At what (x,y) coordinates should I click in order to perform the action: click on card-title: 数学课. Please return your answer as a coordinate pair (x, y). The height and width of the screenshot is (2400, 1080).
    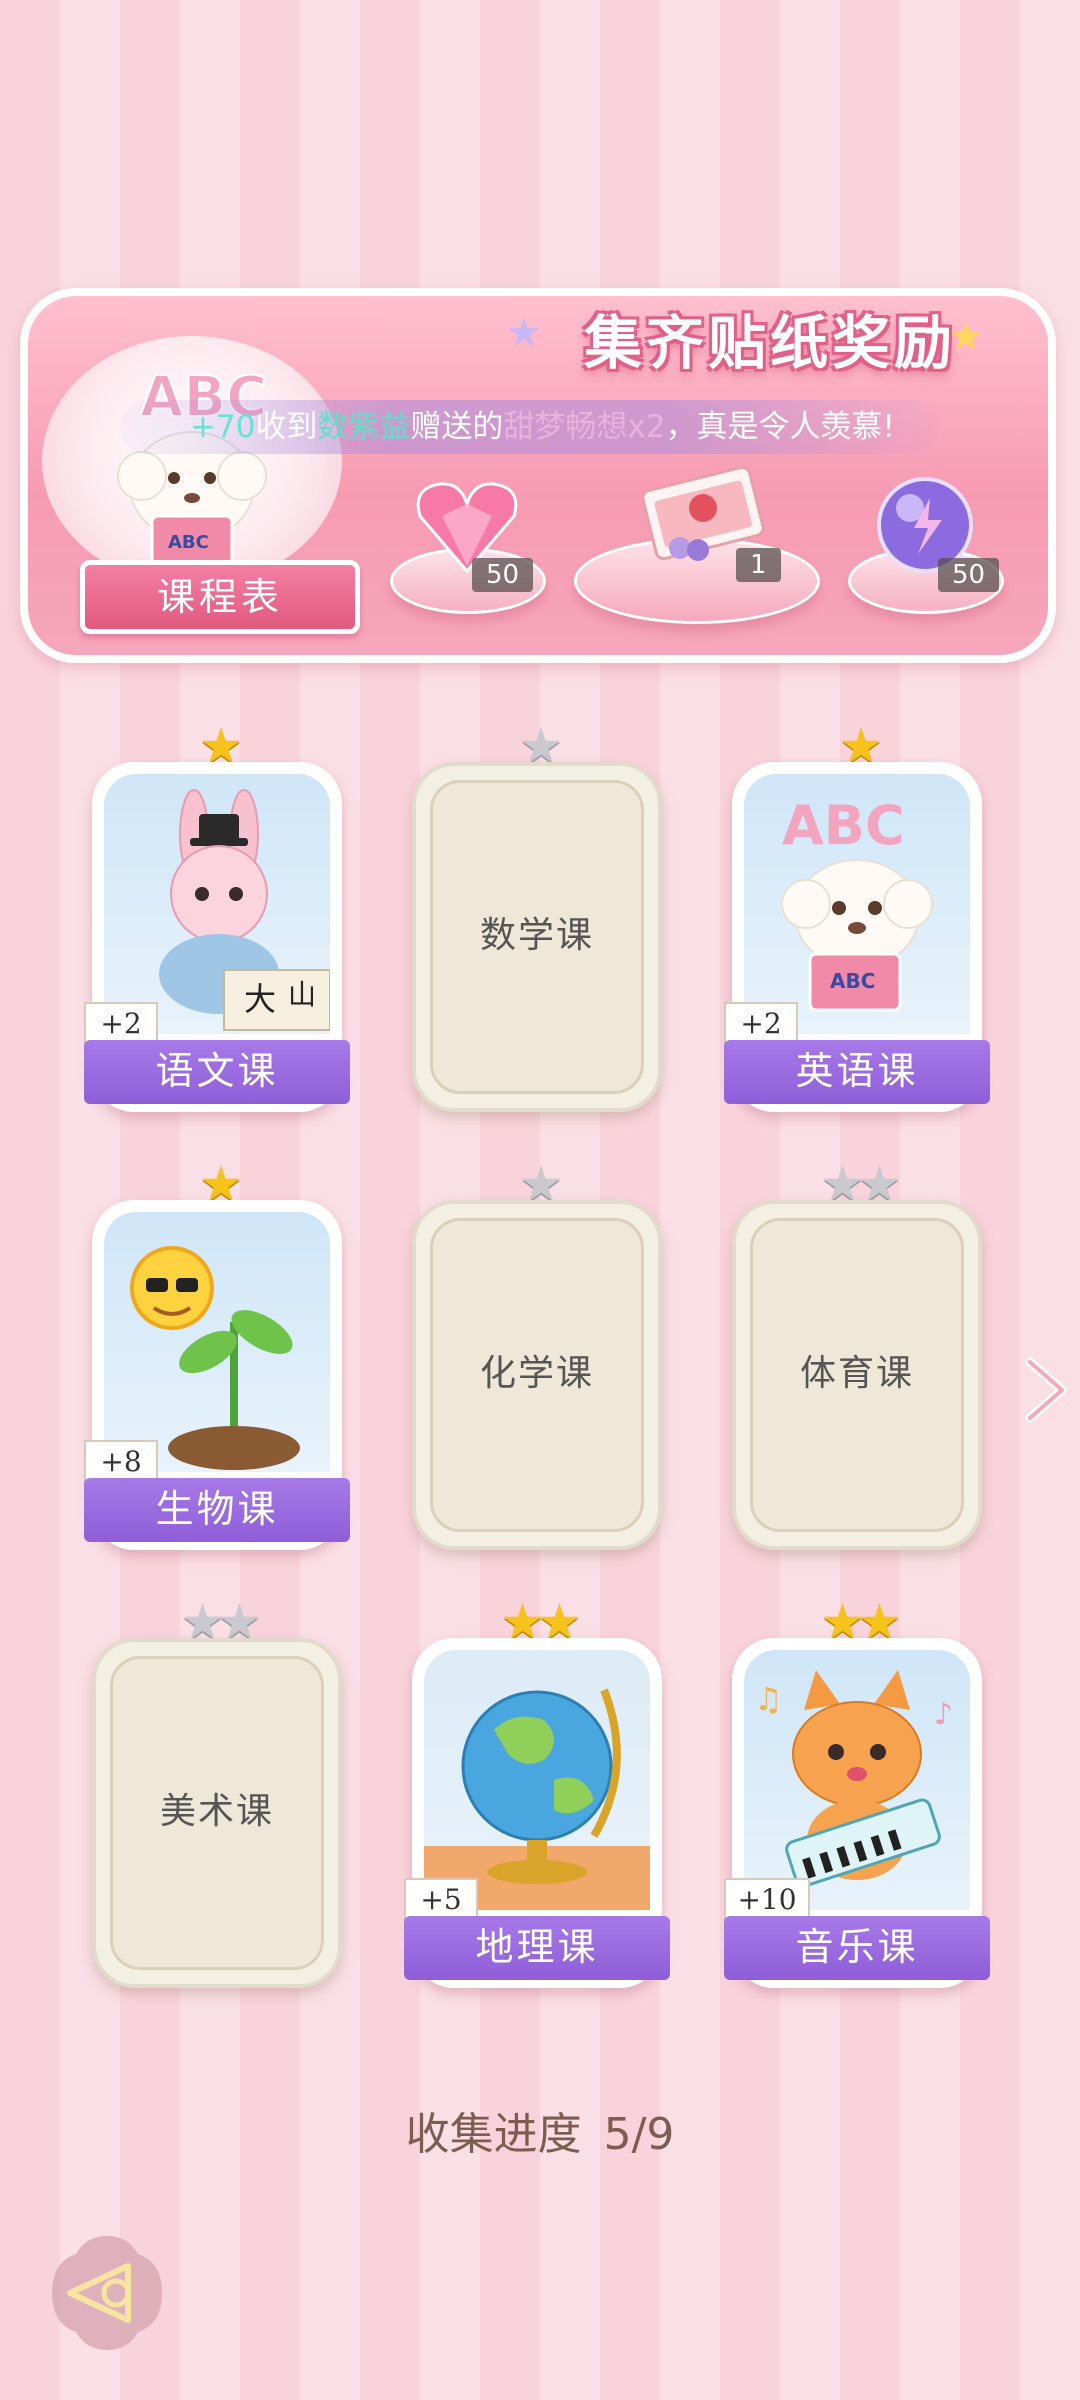
    Looking at the image, I should click on (536, 935).